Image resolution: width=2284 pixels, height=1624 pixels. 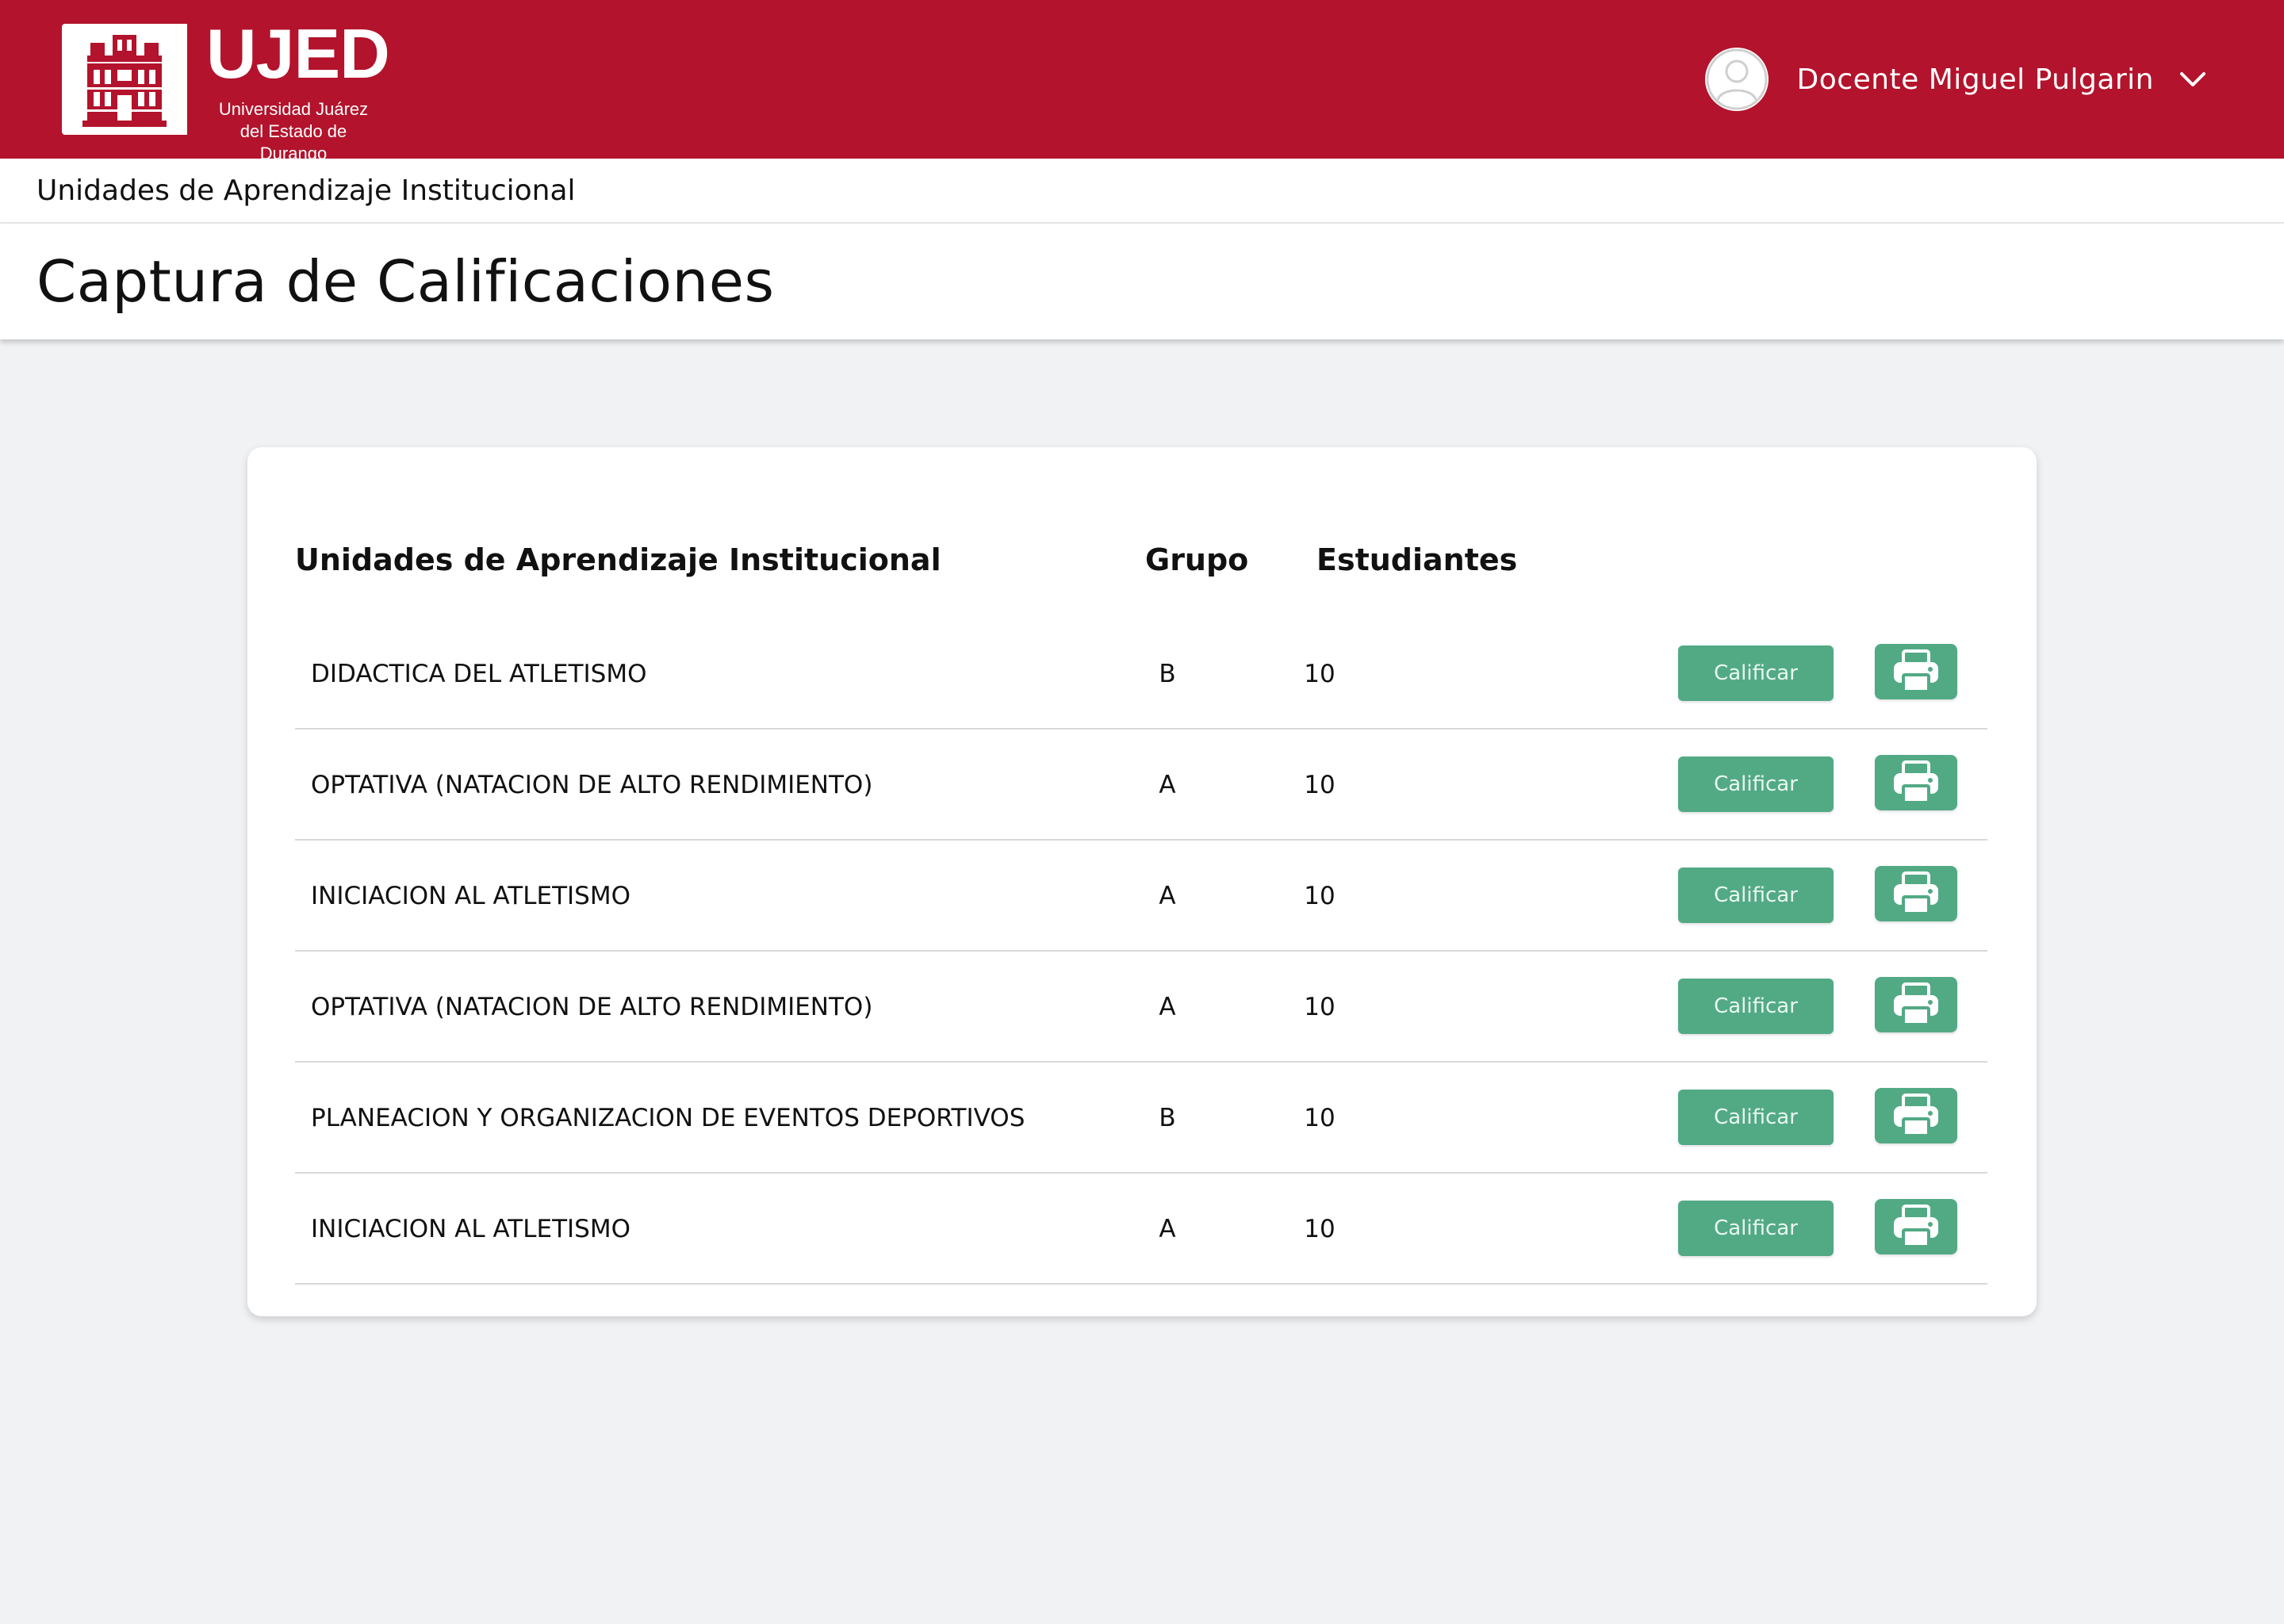 What do you see at coordinates (1142, 281) in the screenshot?
I see `page-title-bar: Captura de Calificaciones` at bounding box center [1142, 281].